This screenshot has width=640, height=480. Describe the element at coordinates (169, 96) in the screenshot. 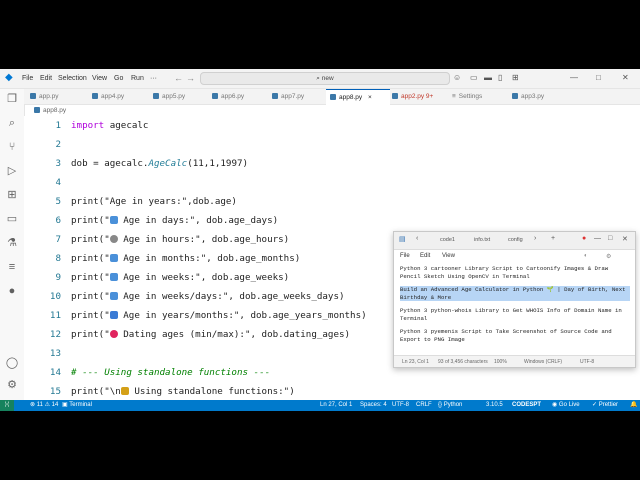

I see `tab-app5: app5.py` at that location.